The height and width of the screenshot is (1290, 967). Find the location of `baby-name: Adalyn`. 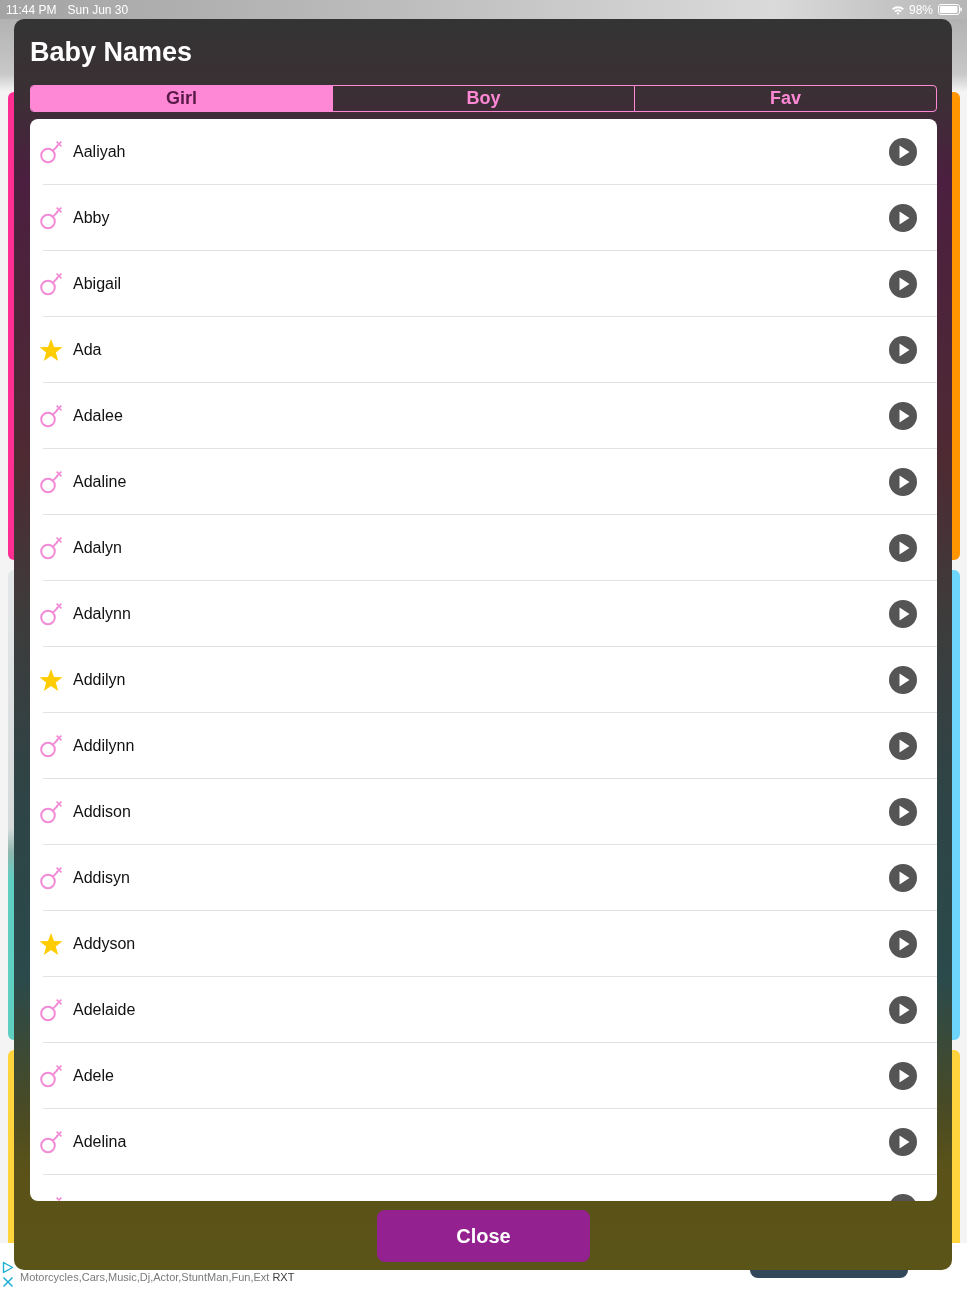

baby-name: Adalyn is located at coordinates (97, 548).